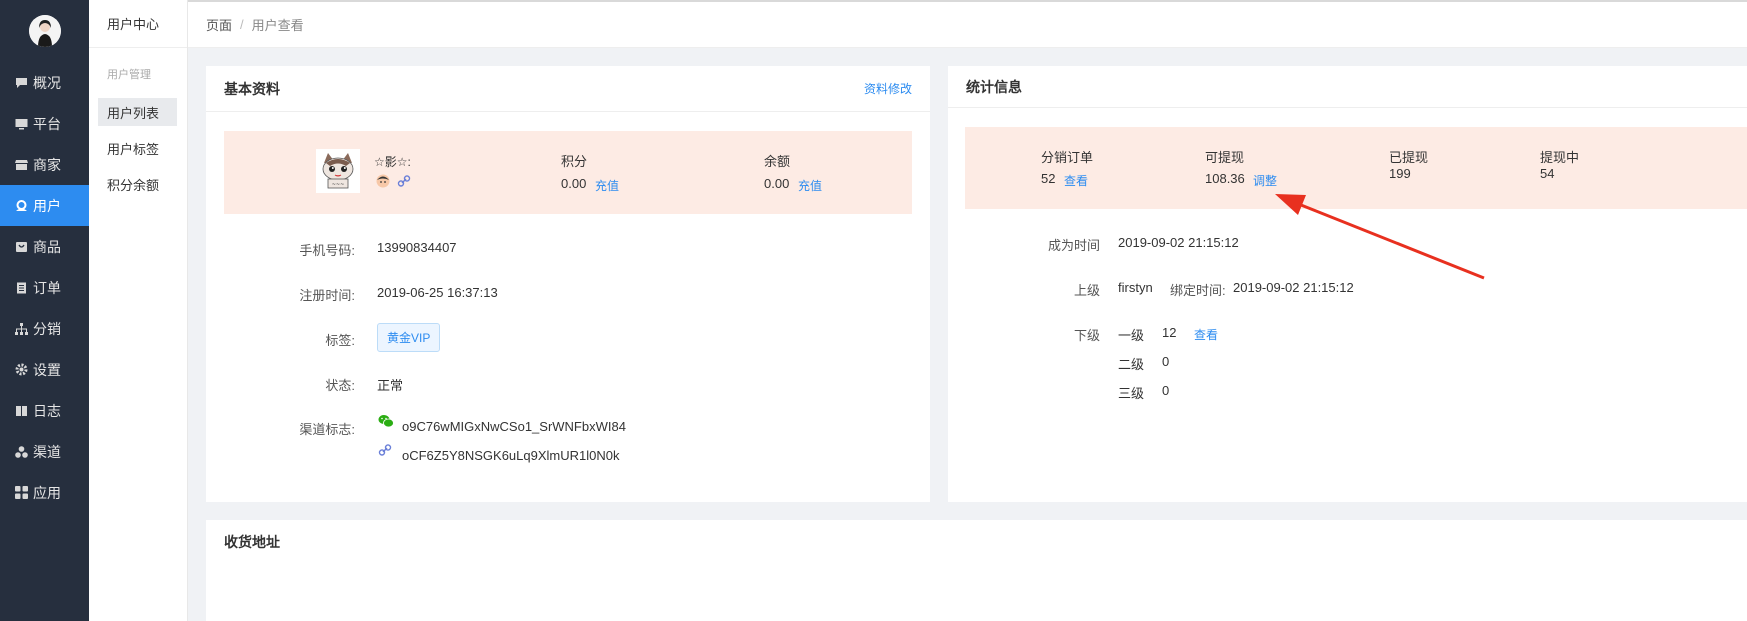 The image size is (1747, 621). What do you see at coordinates (21, 493) in the screenshot?
I see `grid-icon` at bounding box center [21, 493].